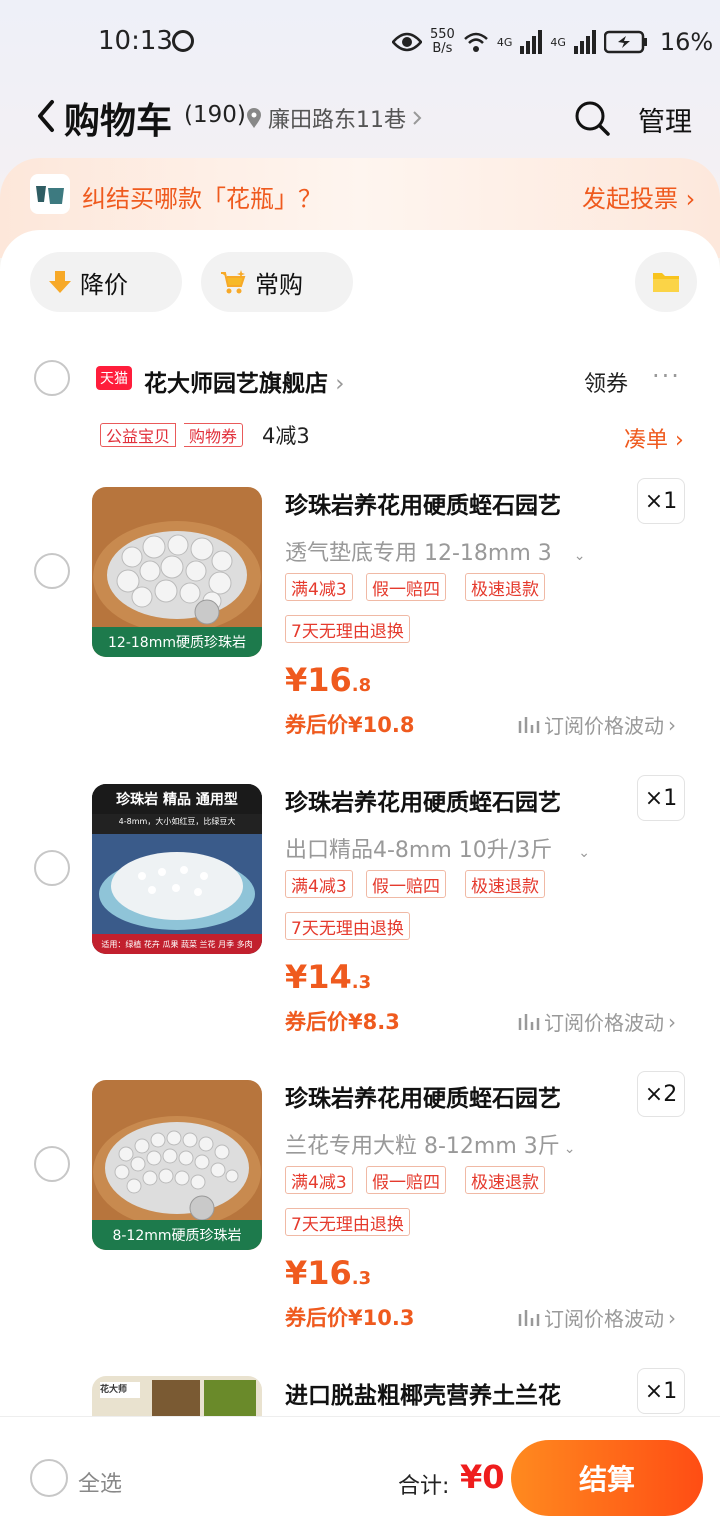 This screenshot has height=1540, width=720. Describe the element at coordinates (437, 848) in the screenshot. I see `sku-selector: 出口精品4-8mm 10升/3斤 ⌄` at that location.